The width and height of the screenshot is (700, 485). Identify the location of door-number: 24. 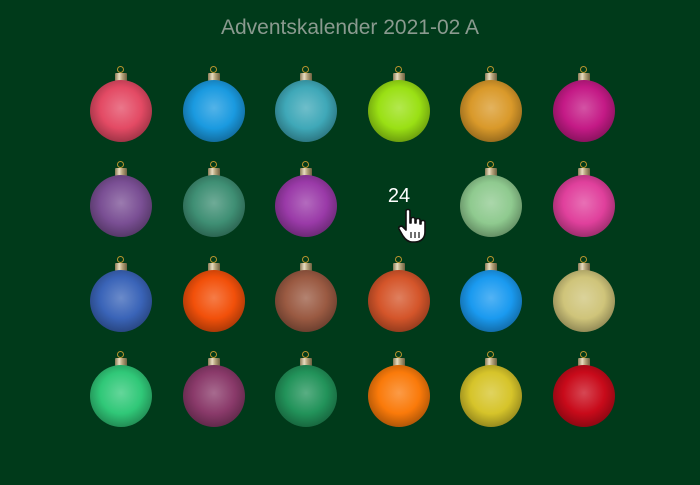
(399, 196).